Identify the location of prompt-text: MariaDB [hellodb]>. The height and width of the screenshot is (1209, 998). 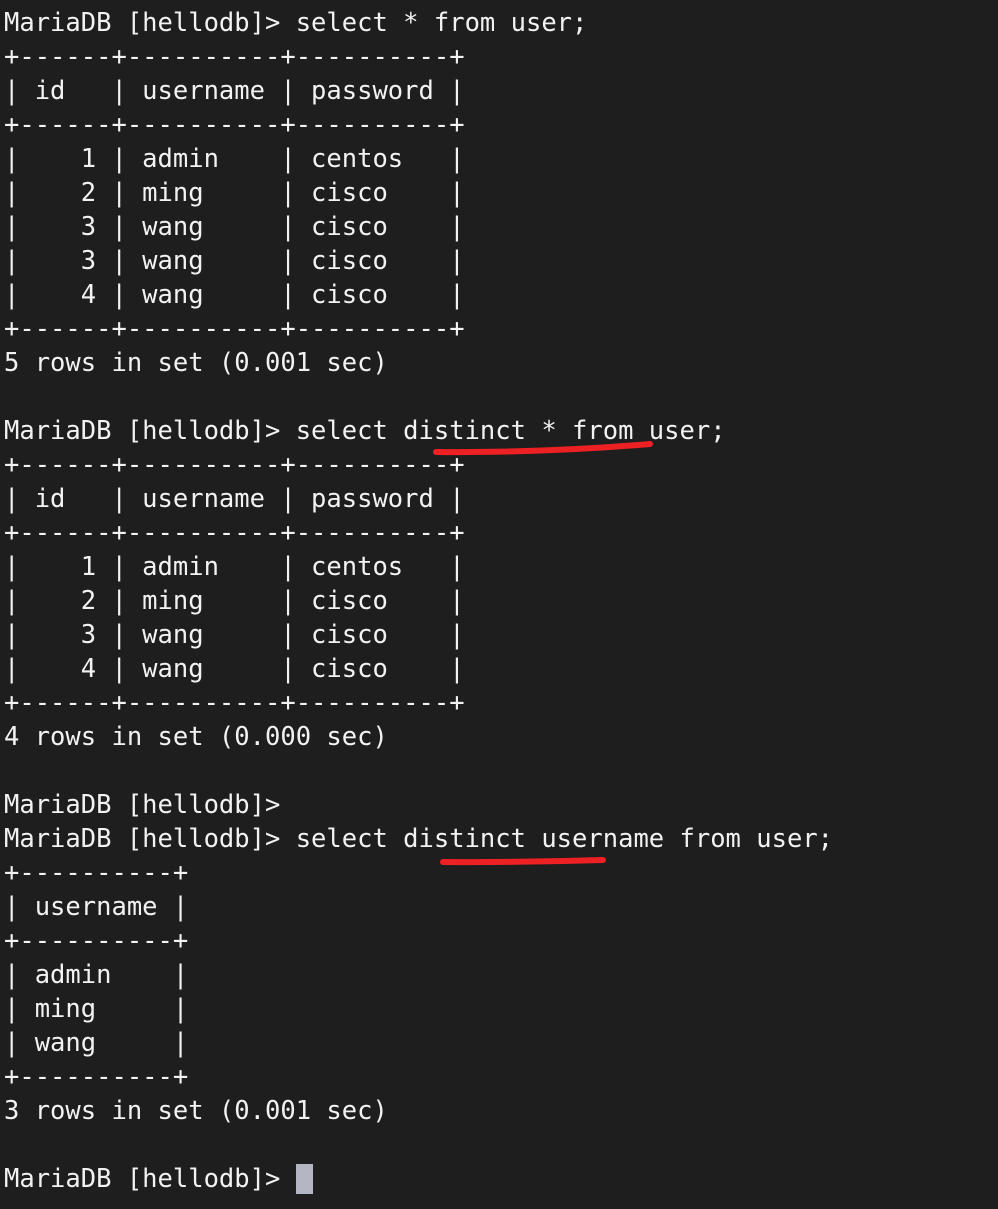
(150, 1179).